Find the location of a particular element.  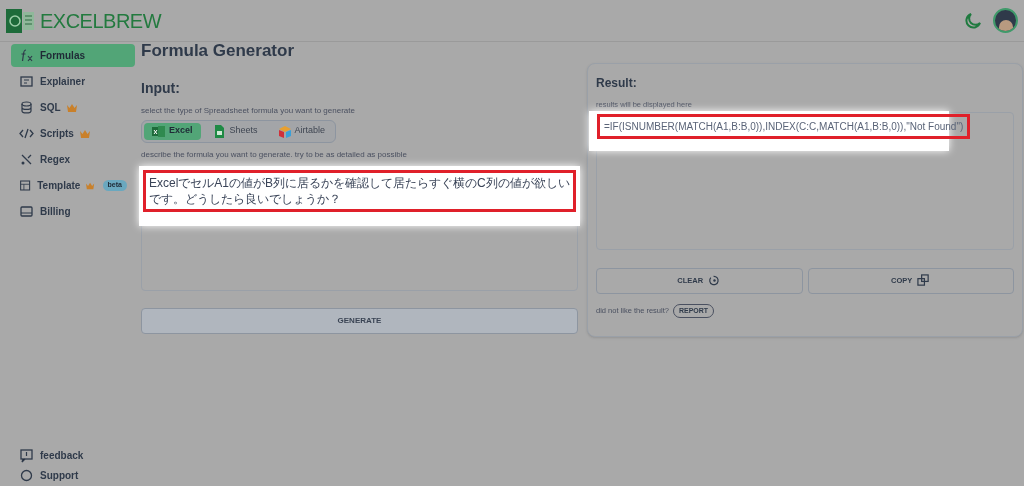

type-hint: select the type of Spreadsheet formula you want to generate is located at coordinates (248, 110).